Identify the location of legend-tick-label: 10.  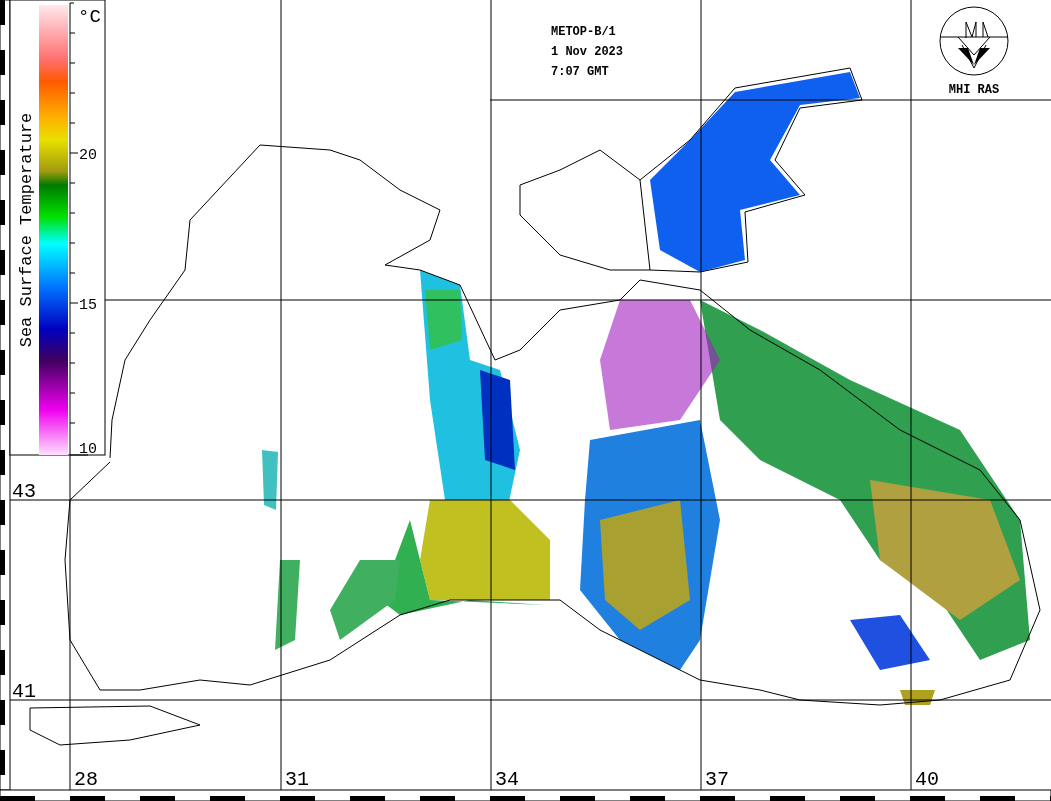
(88, 449).